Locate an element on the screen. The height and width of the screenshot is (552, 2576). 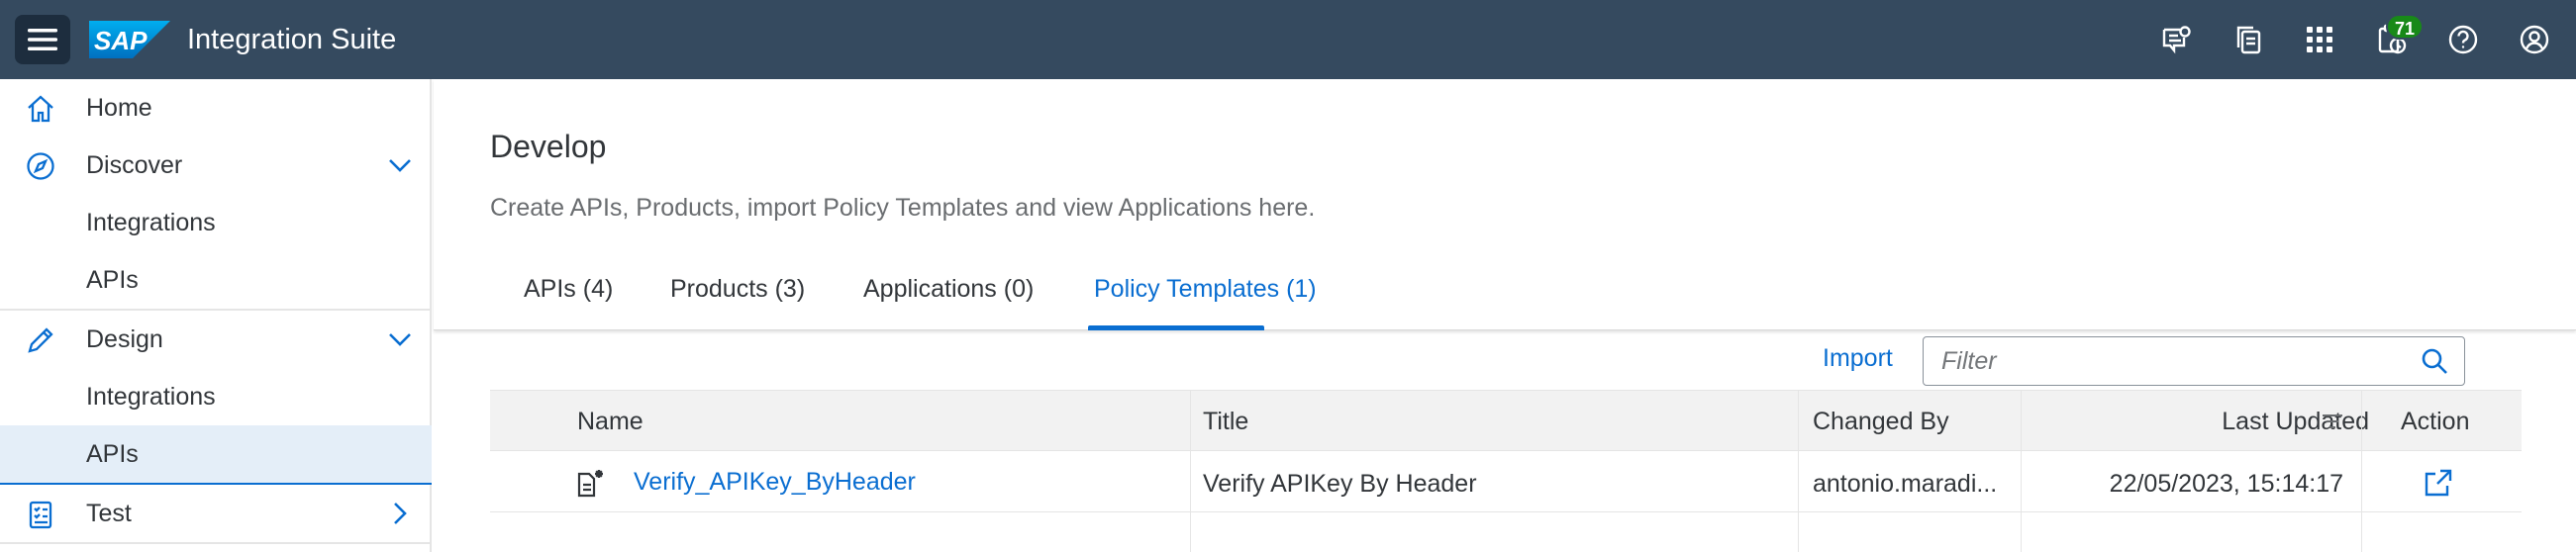
menu-icon is located at coordinates (42, 40).